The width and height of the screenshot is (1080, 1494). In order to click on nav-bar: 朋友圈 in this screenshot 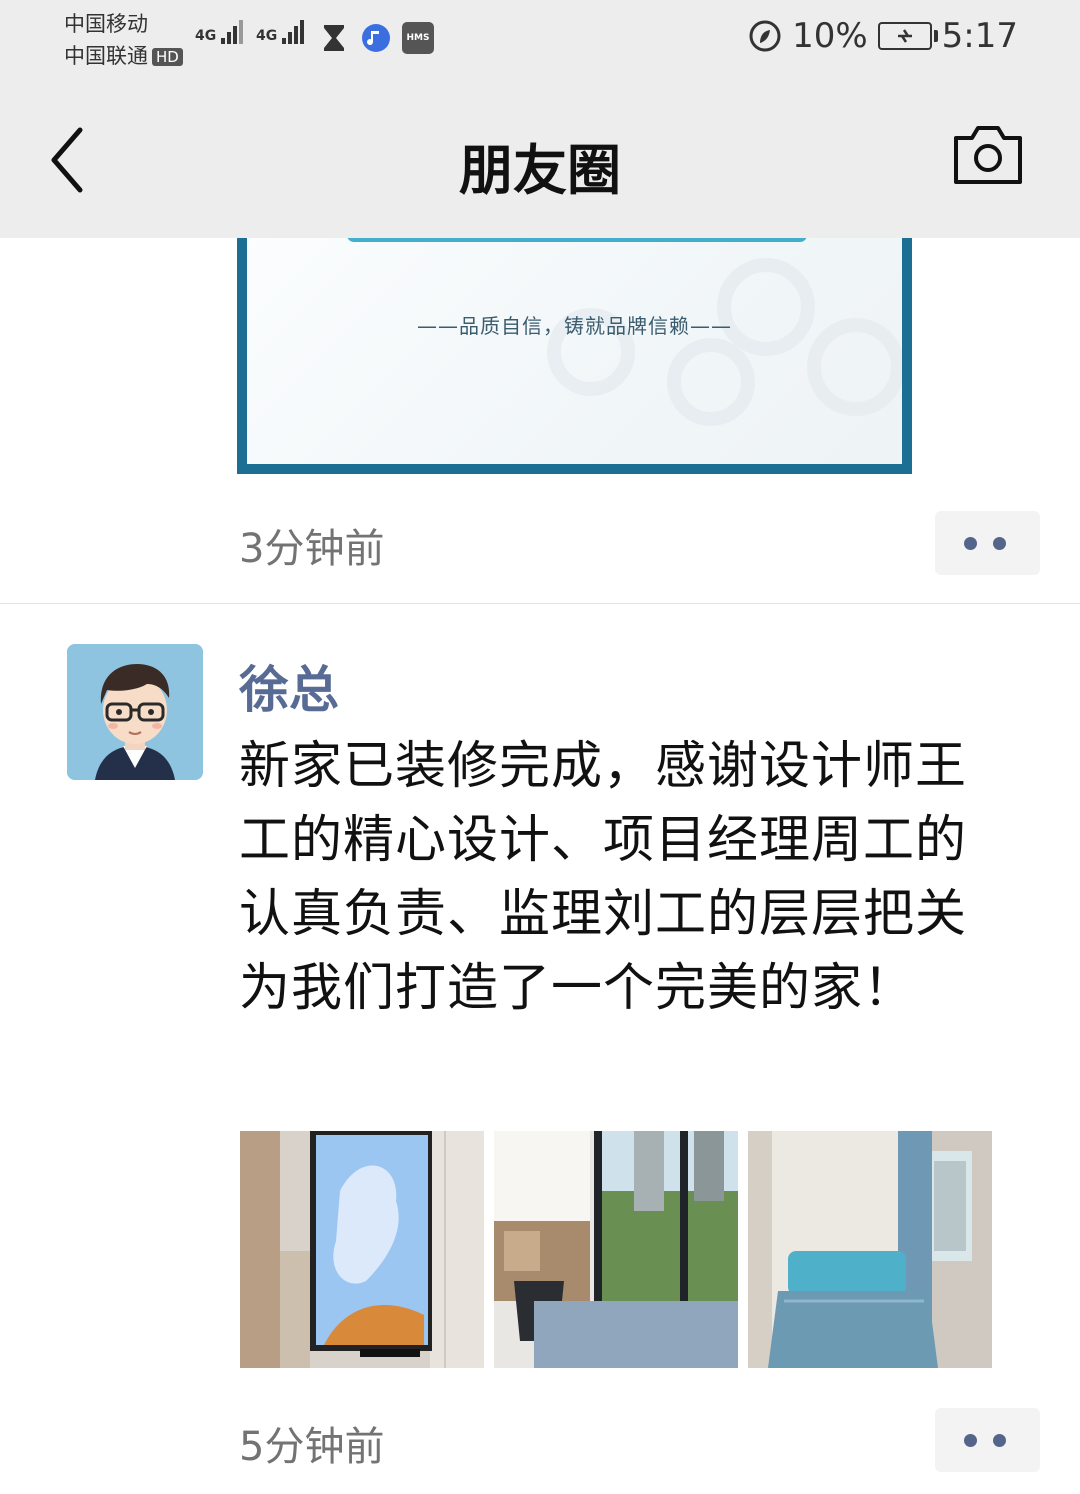, I will do `click(540, 159)`.